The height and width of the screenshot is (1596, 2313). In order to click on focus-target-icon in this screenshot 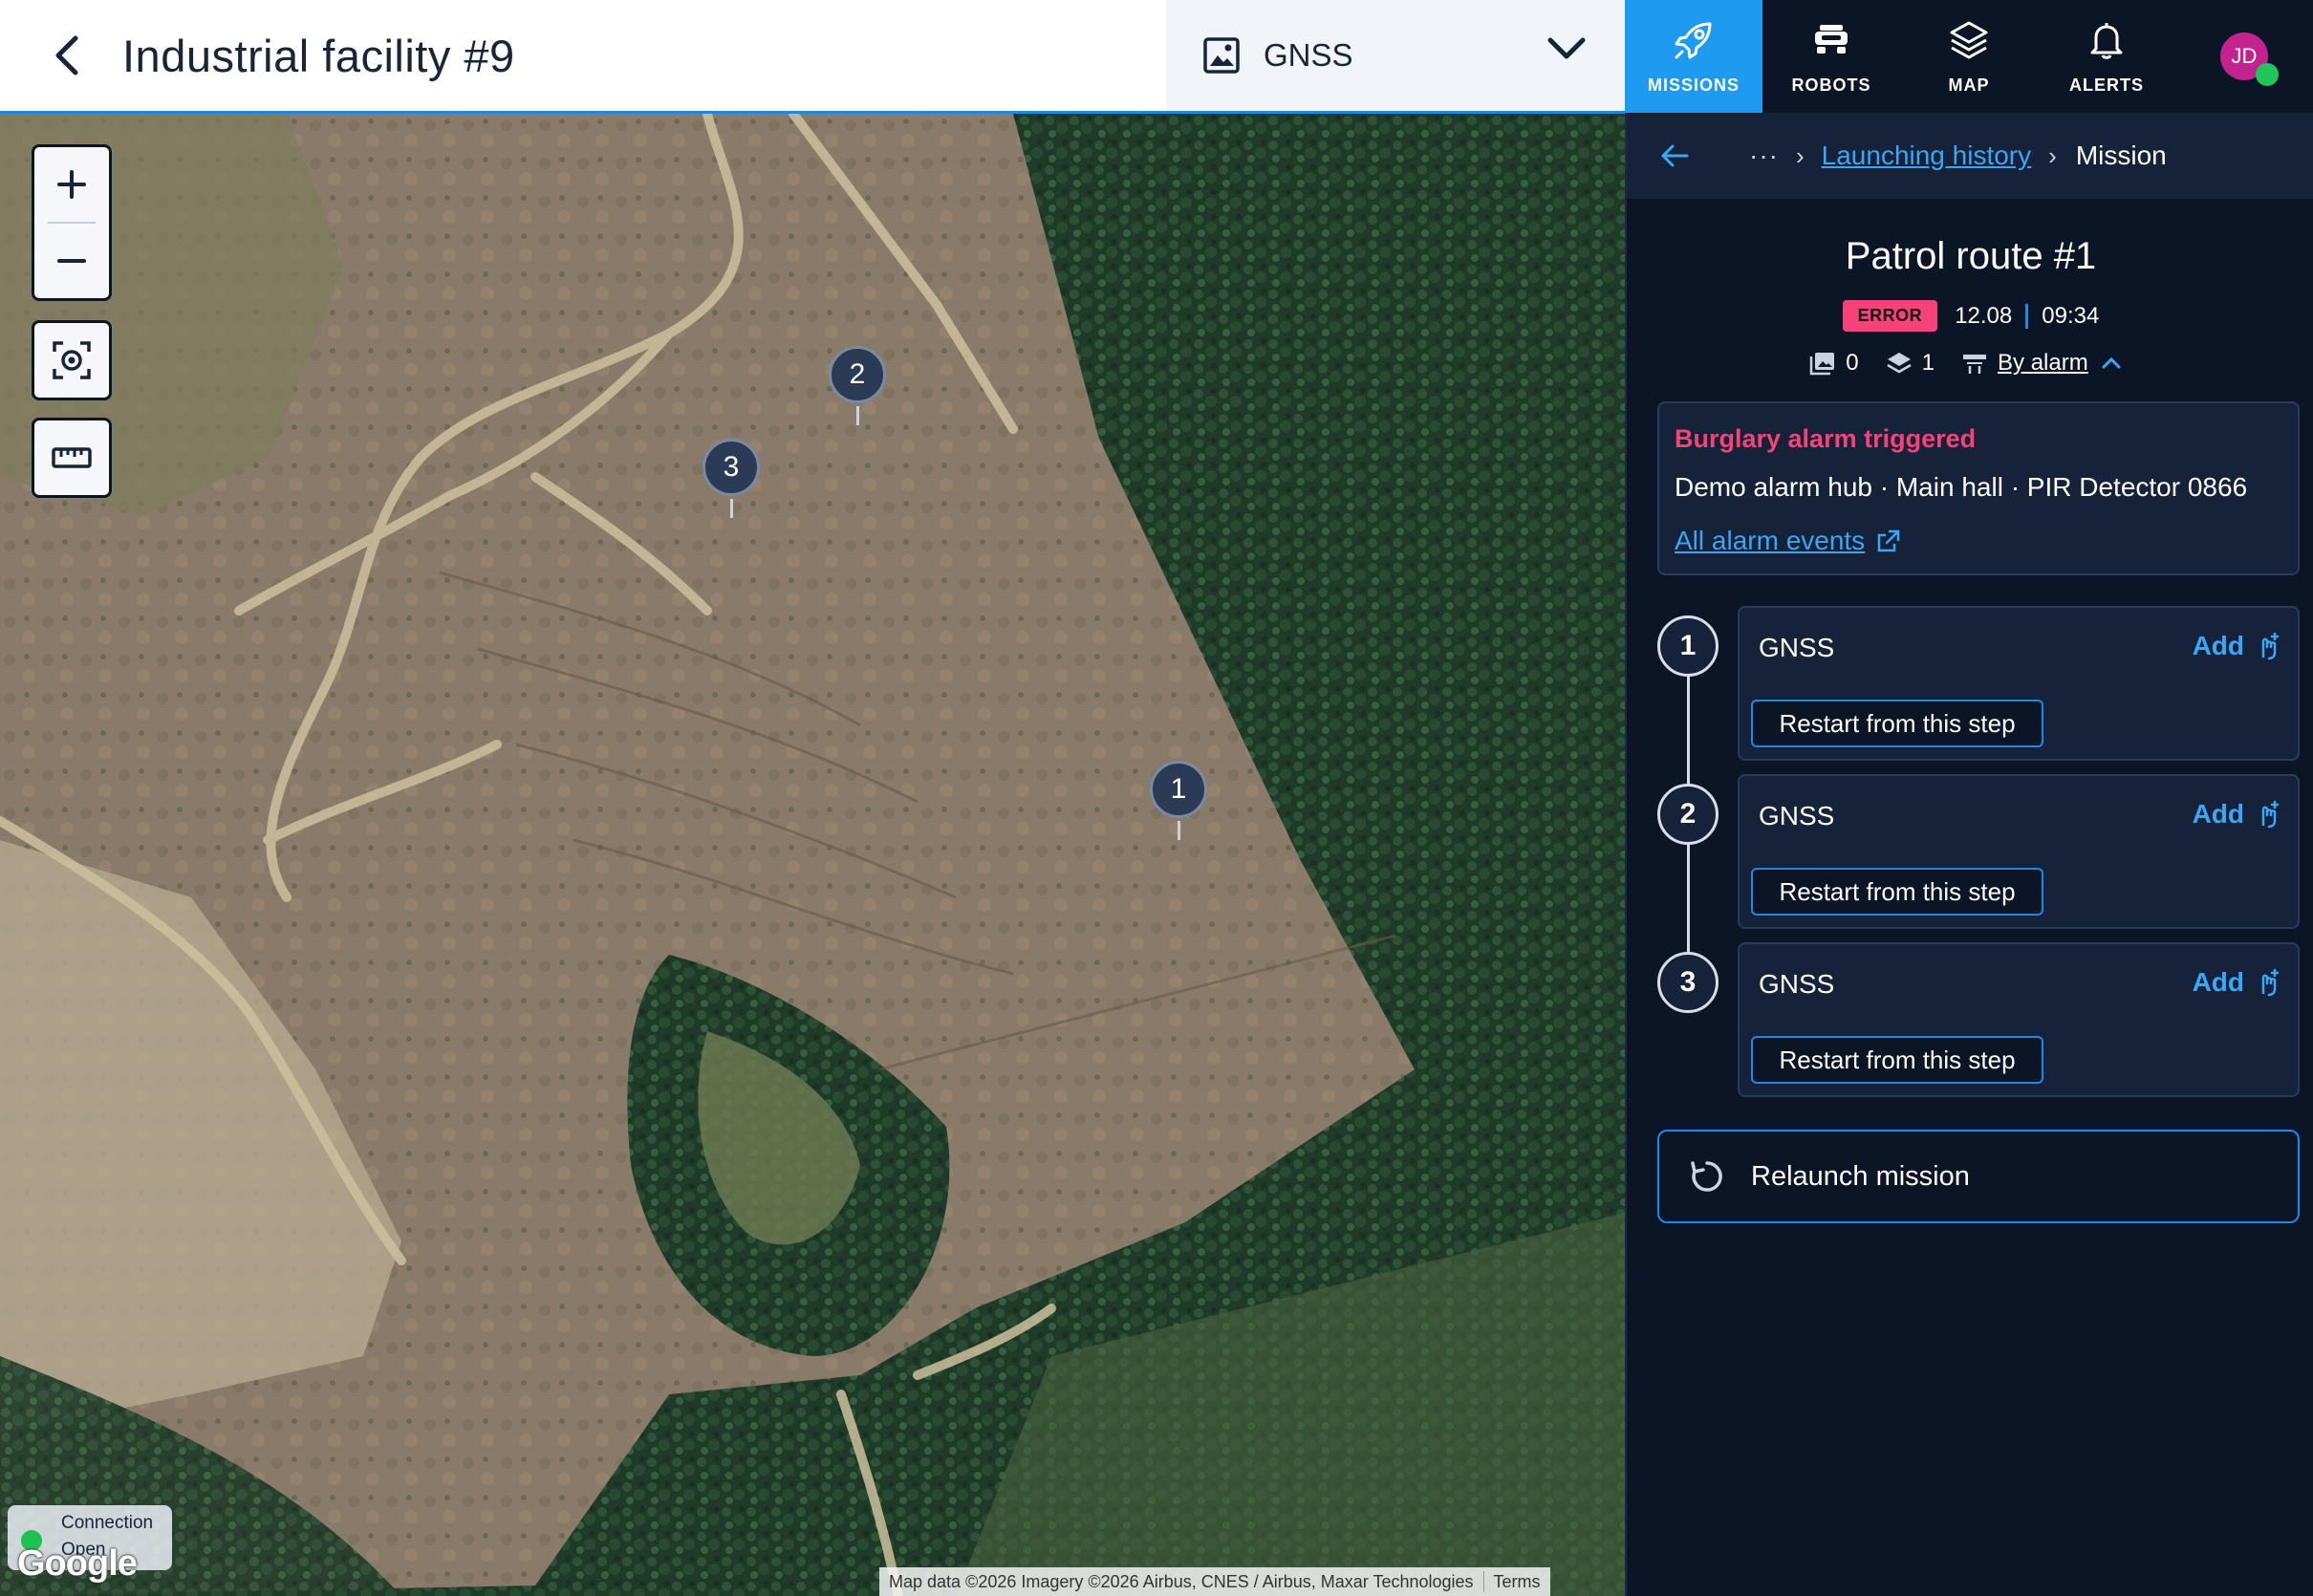, I will do `click(72, 360)`.